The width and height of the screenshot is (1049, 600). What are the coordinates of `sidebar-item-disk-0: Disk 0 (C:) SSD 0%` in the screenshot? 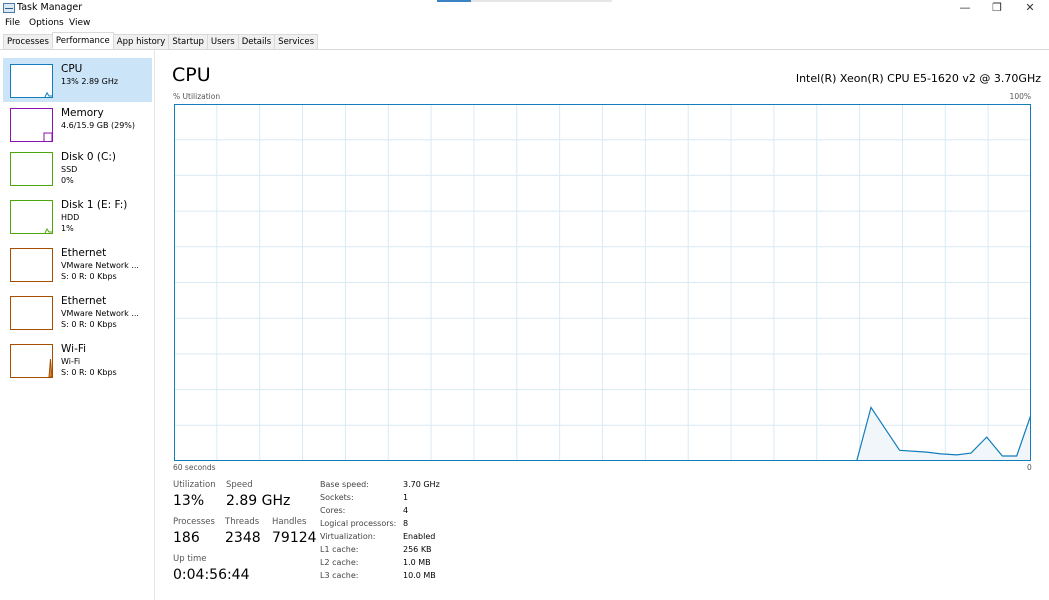 It's located at (77, 168).